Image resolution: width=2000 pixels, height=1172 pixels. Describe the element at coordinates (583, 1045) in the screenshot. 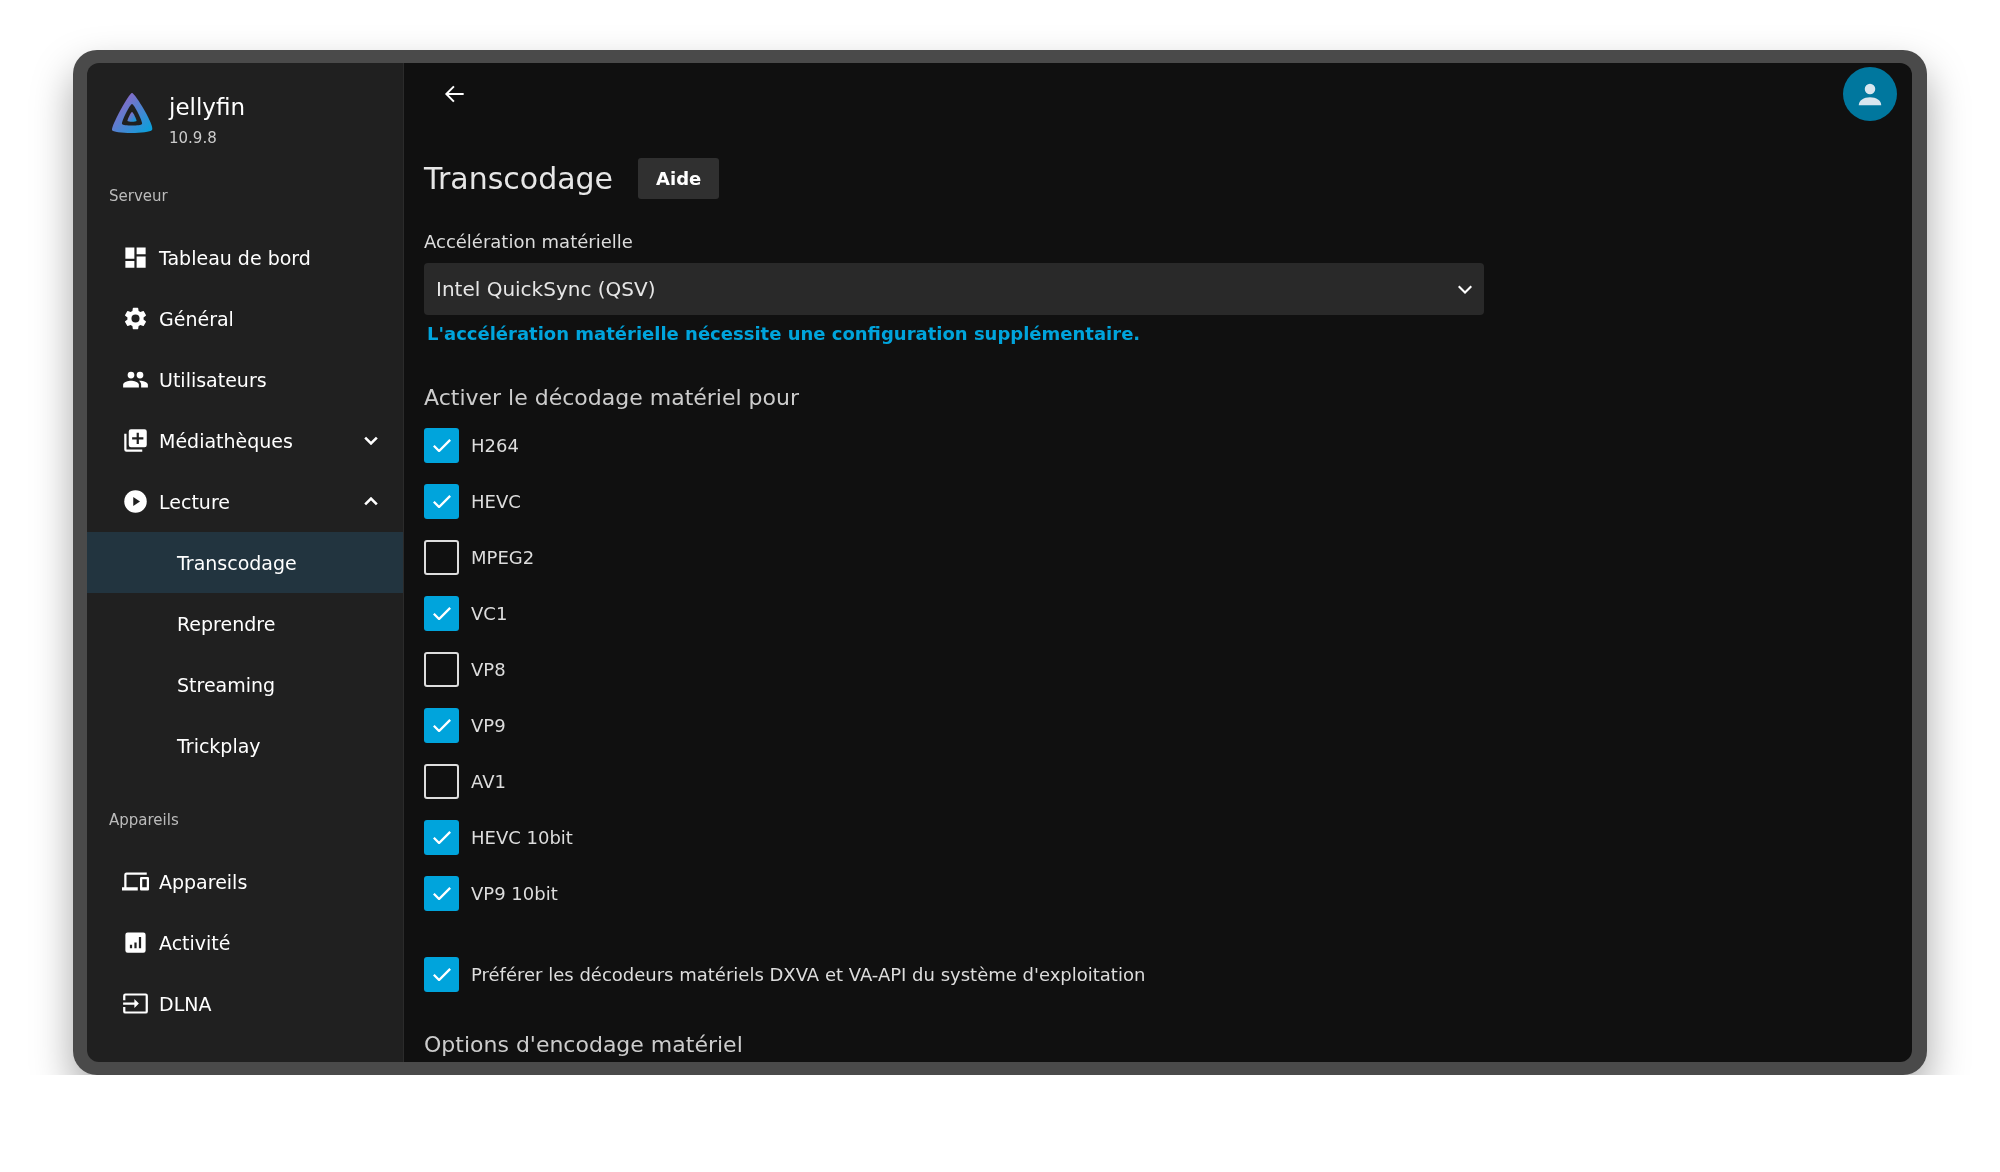

I see `section-heading: Options d'encodage matériel` at that location.